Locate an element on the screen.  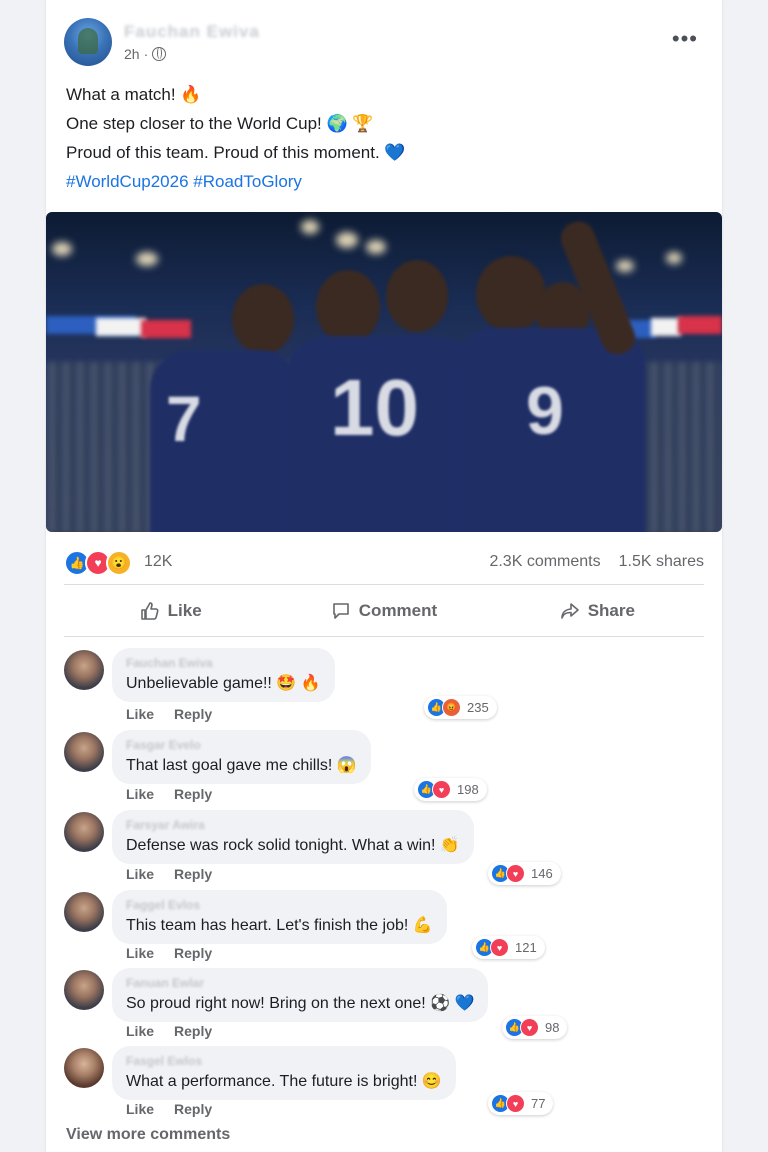
commenter-name: Fasgel Ewlos is located at coordinates (284, 1061).